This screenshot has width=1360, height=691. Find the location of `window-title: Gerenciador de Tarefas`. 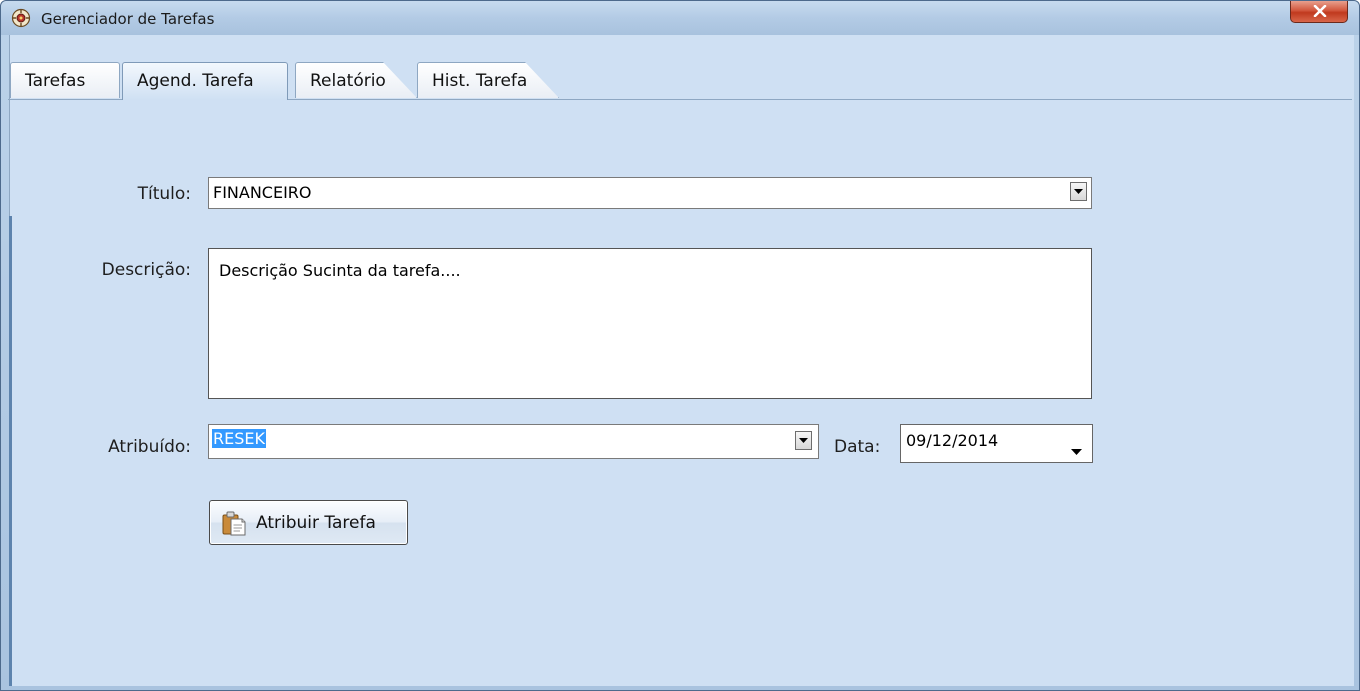

window-title: Gerenciador de Tarefas is located at coordinates (128, 19).